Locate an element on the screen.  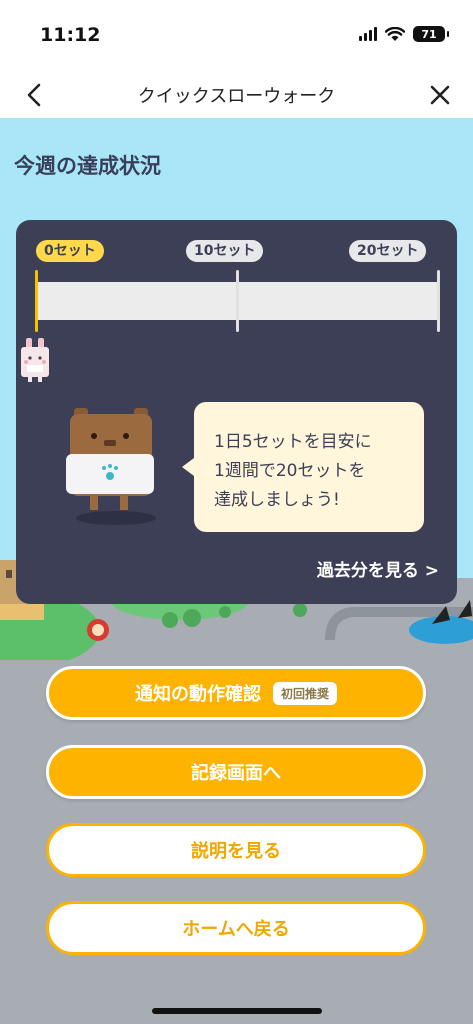
milestone-label-10: 10セット is located at coordinates (225, 251).